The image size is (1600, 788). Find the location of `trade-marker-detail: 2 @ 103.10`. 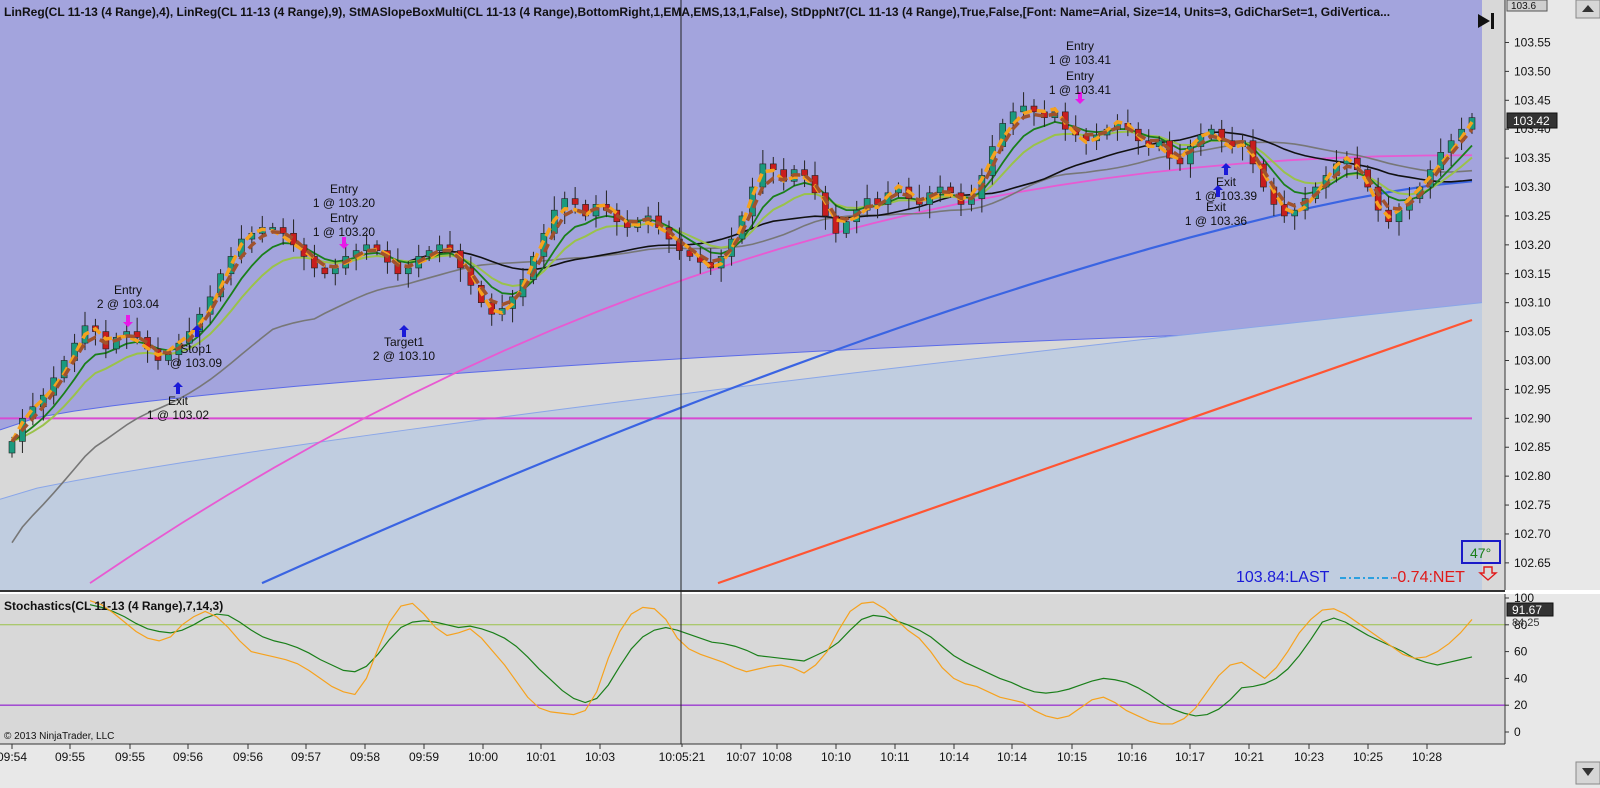

trade-marker-detail: 2 @ 103.10 is located at coordinates (404, 356).